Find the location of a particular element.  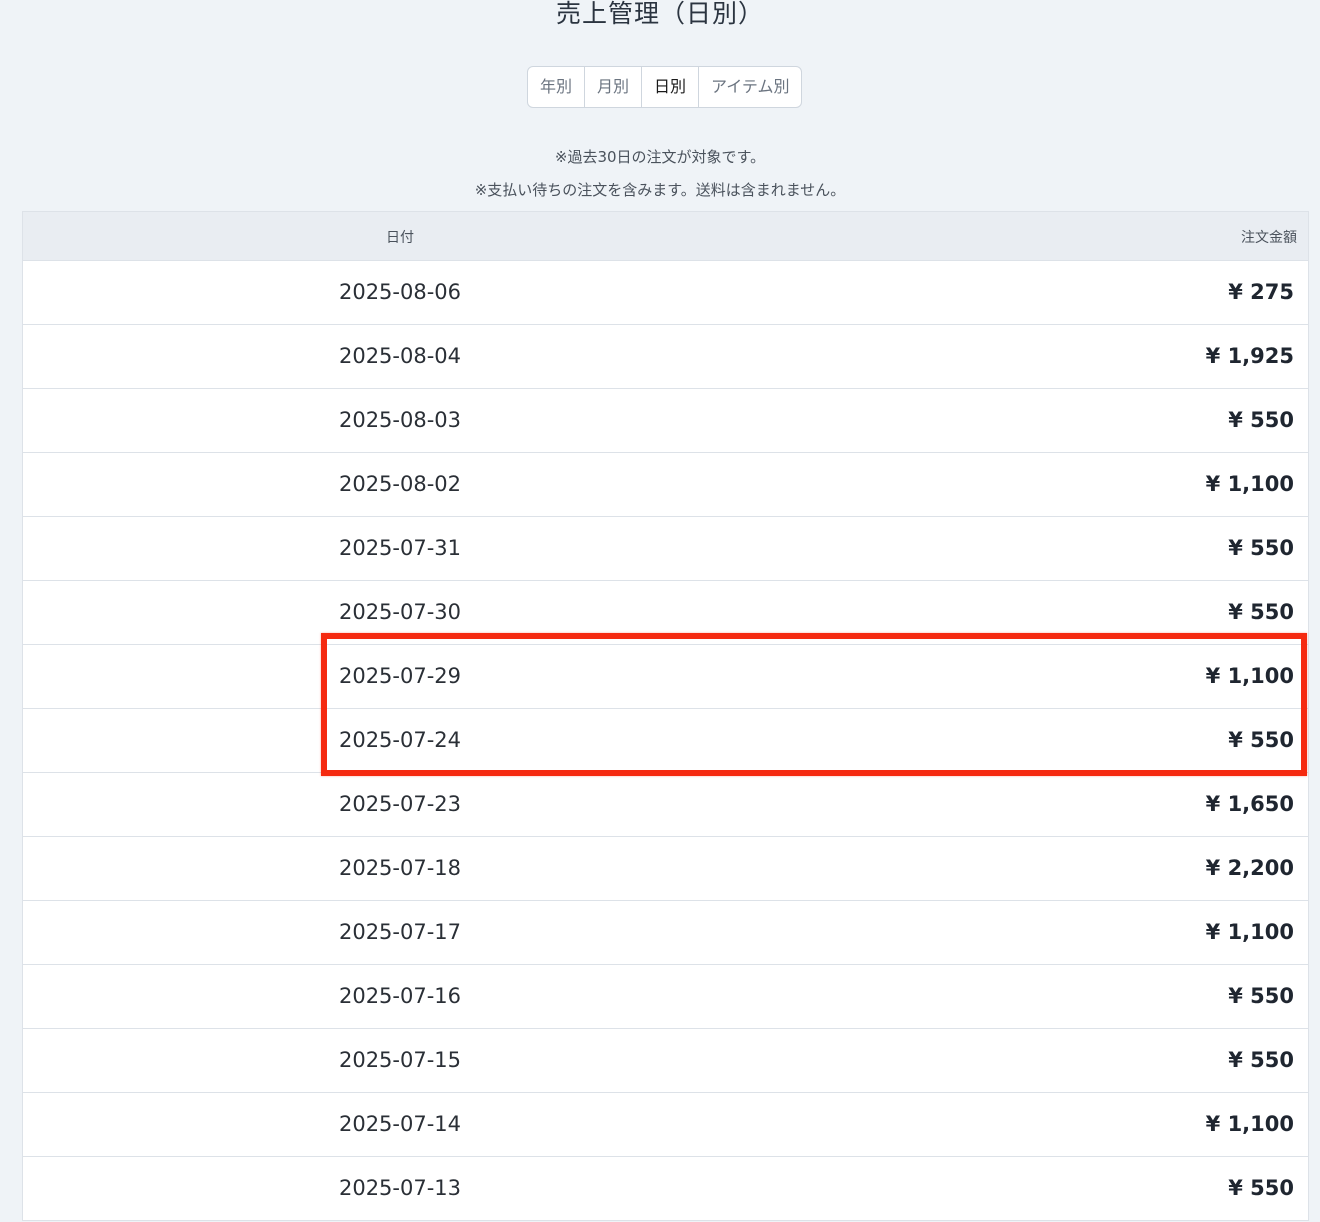

table-row: 2025-08-04 ¥ 1,925 is located at coordinates (665, 357).